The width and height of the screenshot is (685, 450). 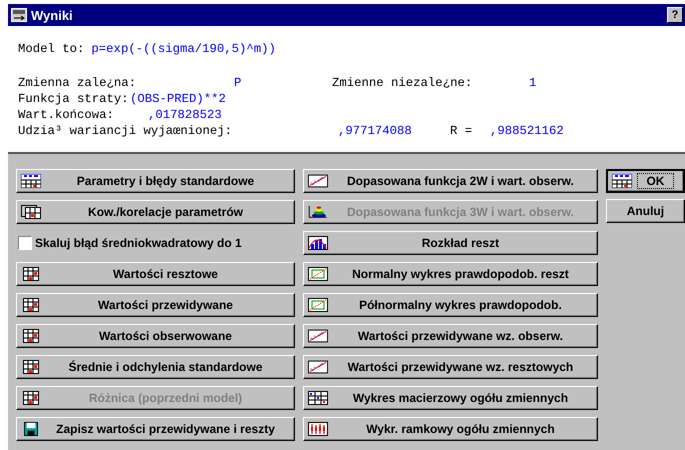 I want to click on stacked-tables-icon, so click(x=31, y=212).